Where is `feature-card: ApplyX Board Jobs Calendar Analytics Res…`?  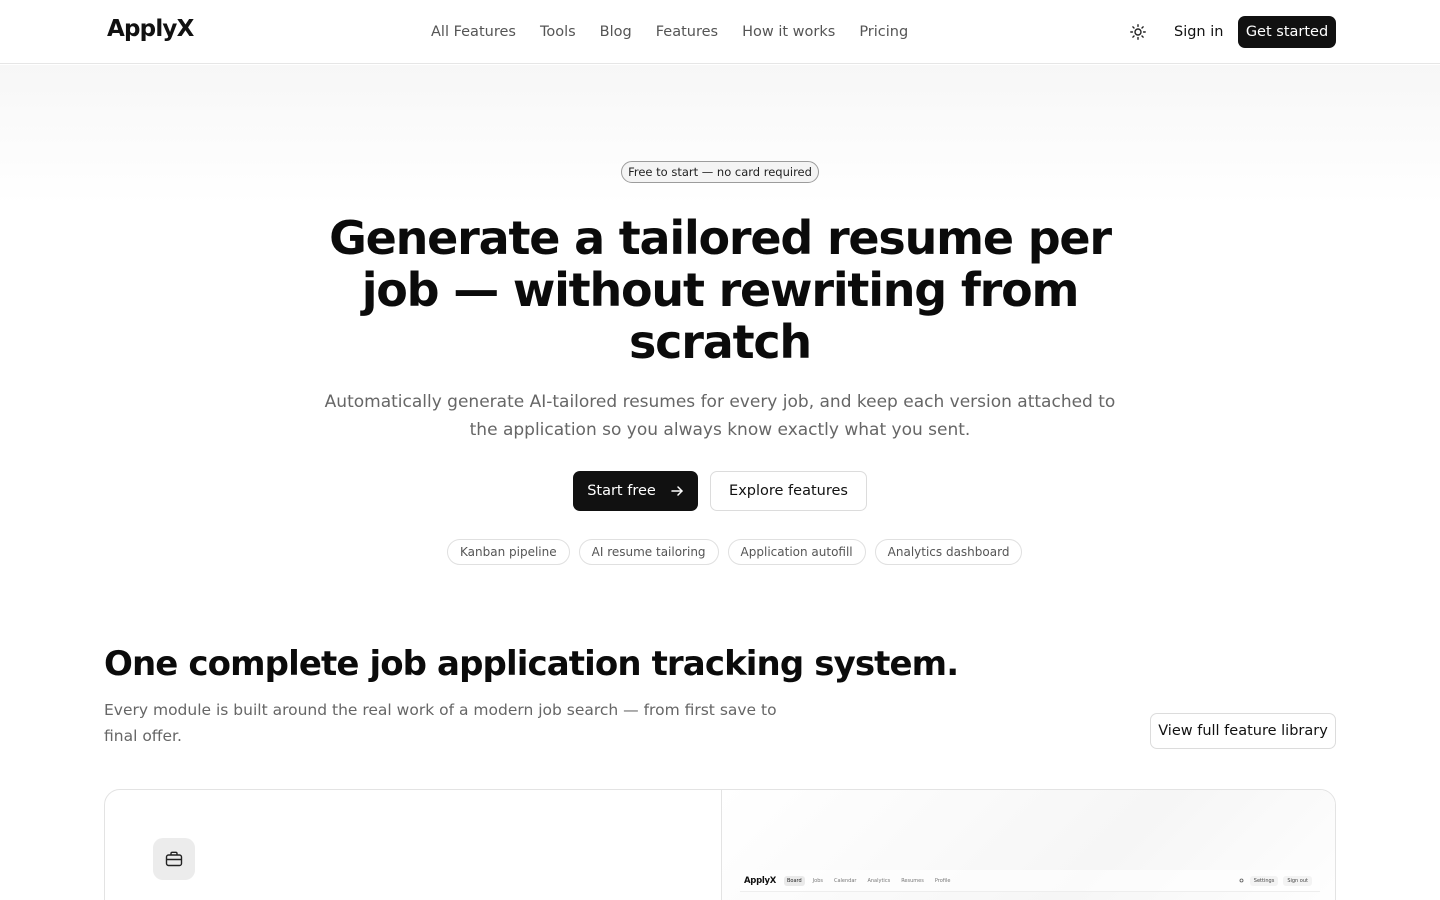 feature-card: ApplyX Board Jobs Calendar Analytics Res… is located at coordinates (720, 844).